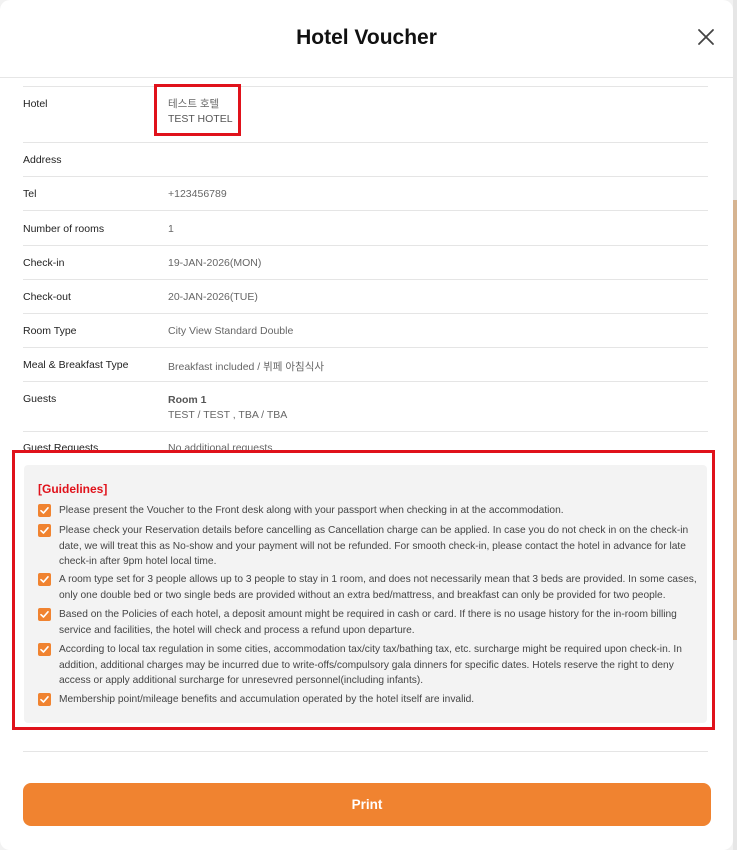 Image resolution: width=737 pixels, height=850 pixels. What do you see at coordinates (365, 228) in the screenshot?
I see `row-rooms: Number of rooms 1` at bounding box center [365, 228].